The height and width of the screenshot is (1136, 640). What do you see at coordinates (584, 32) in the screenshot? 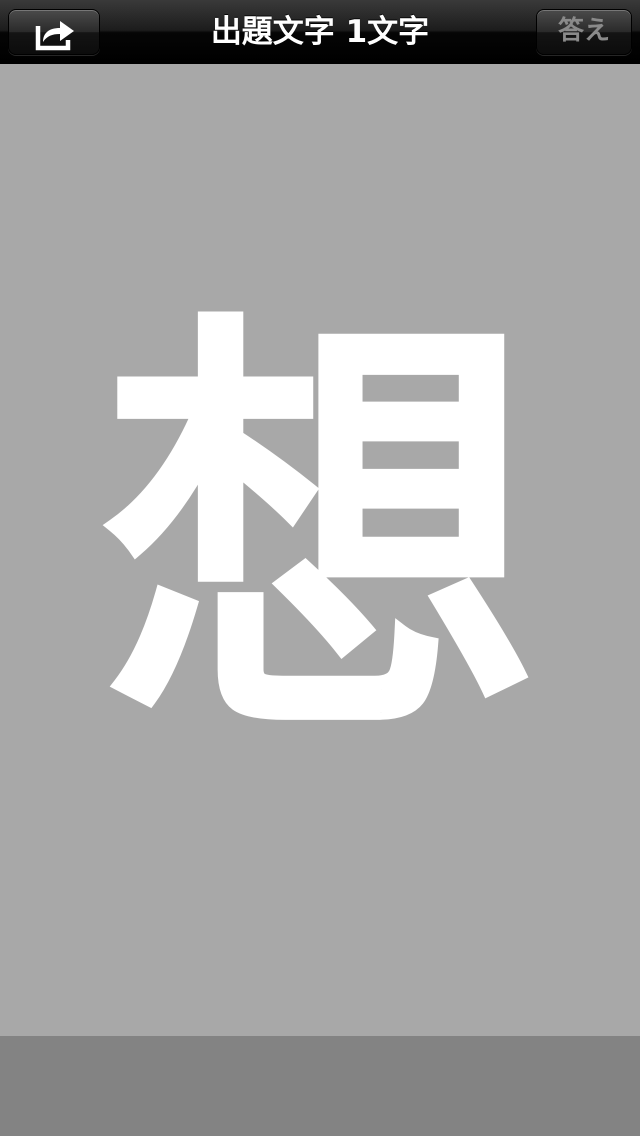
I see `answer-button: 答え` at bounding box center [584, 32].